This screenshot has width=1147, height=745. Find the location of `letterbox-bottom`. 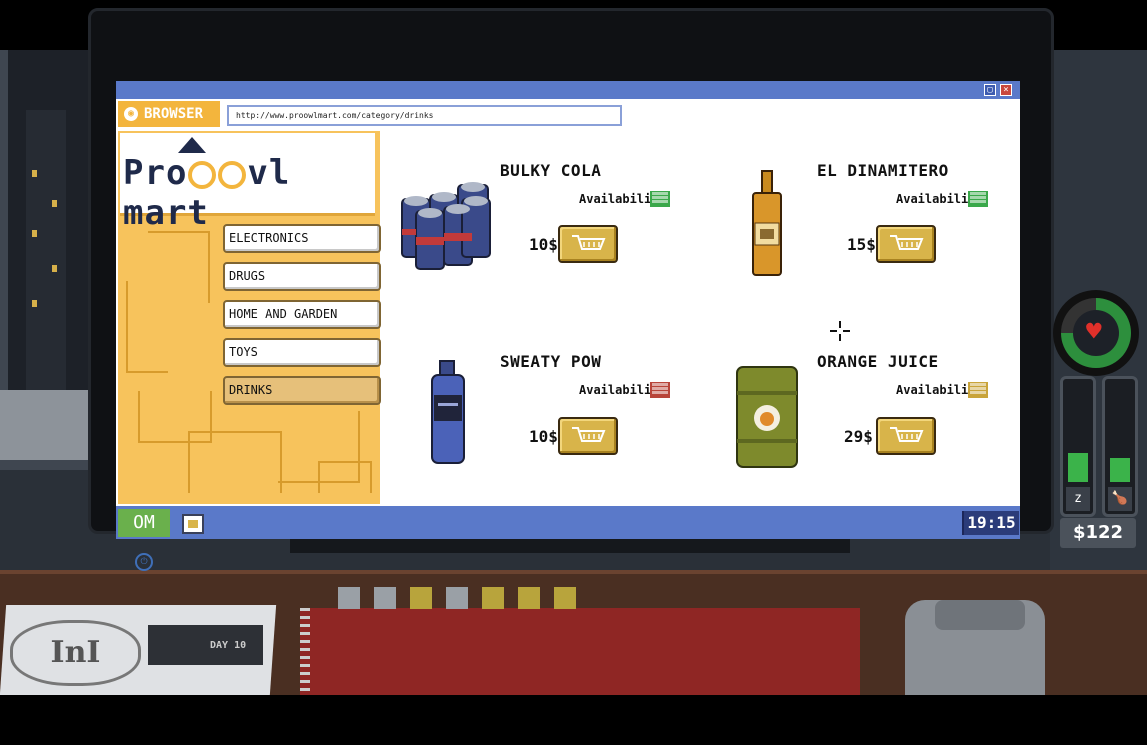

letterbox-bottom is located at coordinates (573, 720).